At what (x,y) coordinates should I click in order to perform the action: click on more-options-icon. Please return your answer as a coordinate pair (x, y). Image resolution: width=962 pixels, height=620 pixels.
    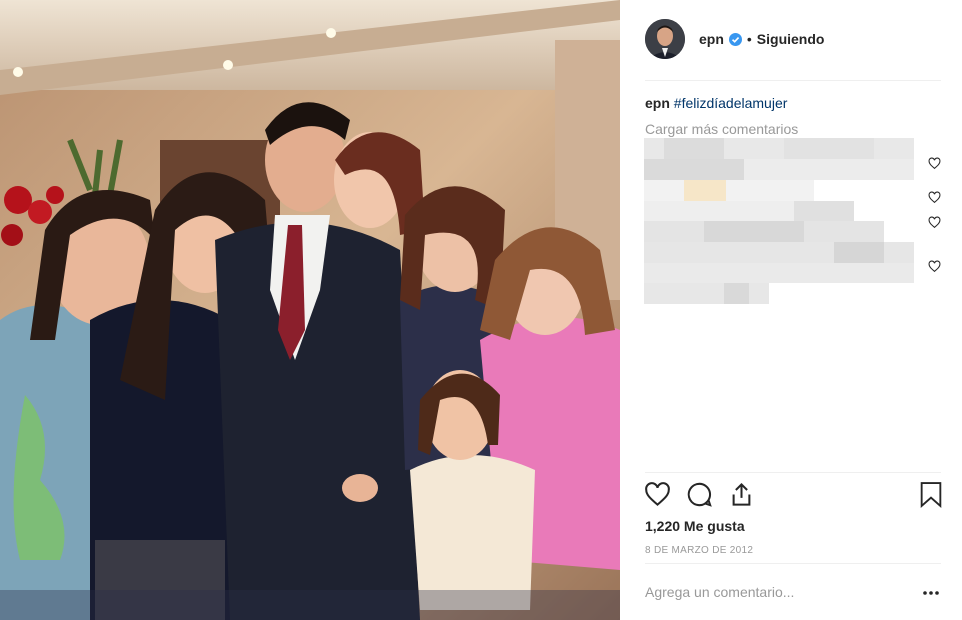
    Looking at the image, I should click on (931, 593).